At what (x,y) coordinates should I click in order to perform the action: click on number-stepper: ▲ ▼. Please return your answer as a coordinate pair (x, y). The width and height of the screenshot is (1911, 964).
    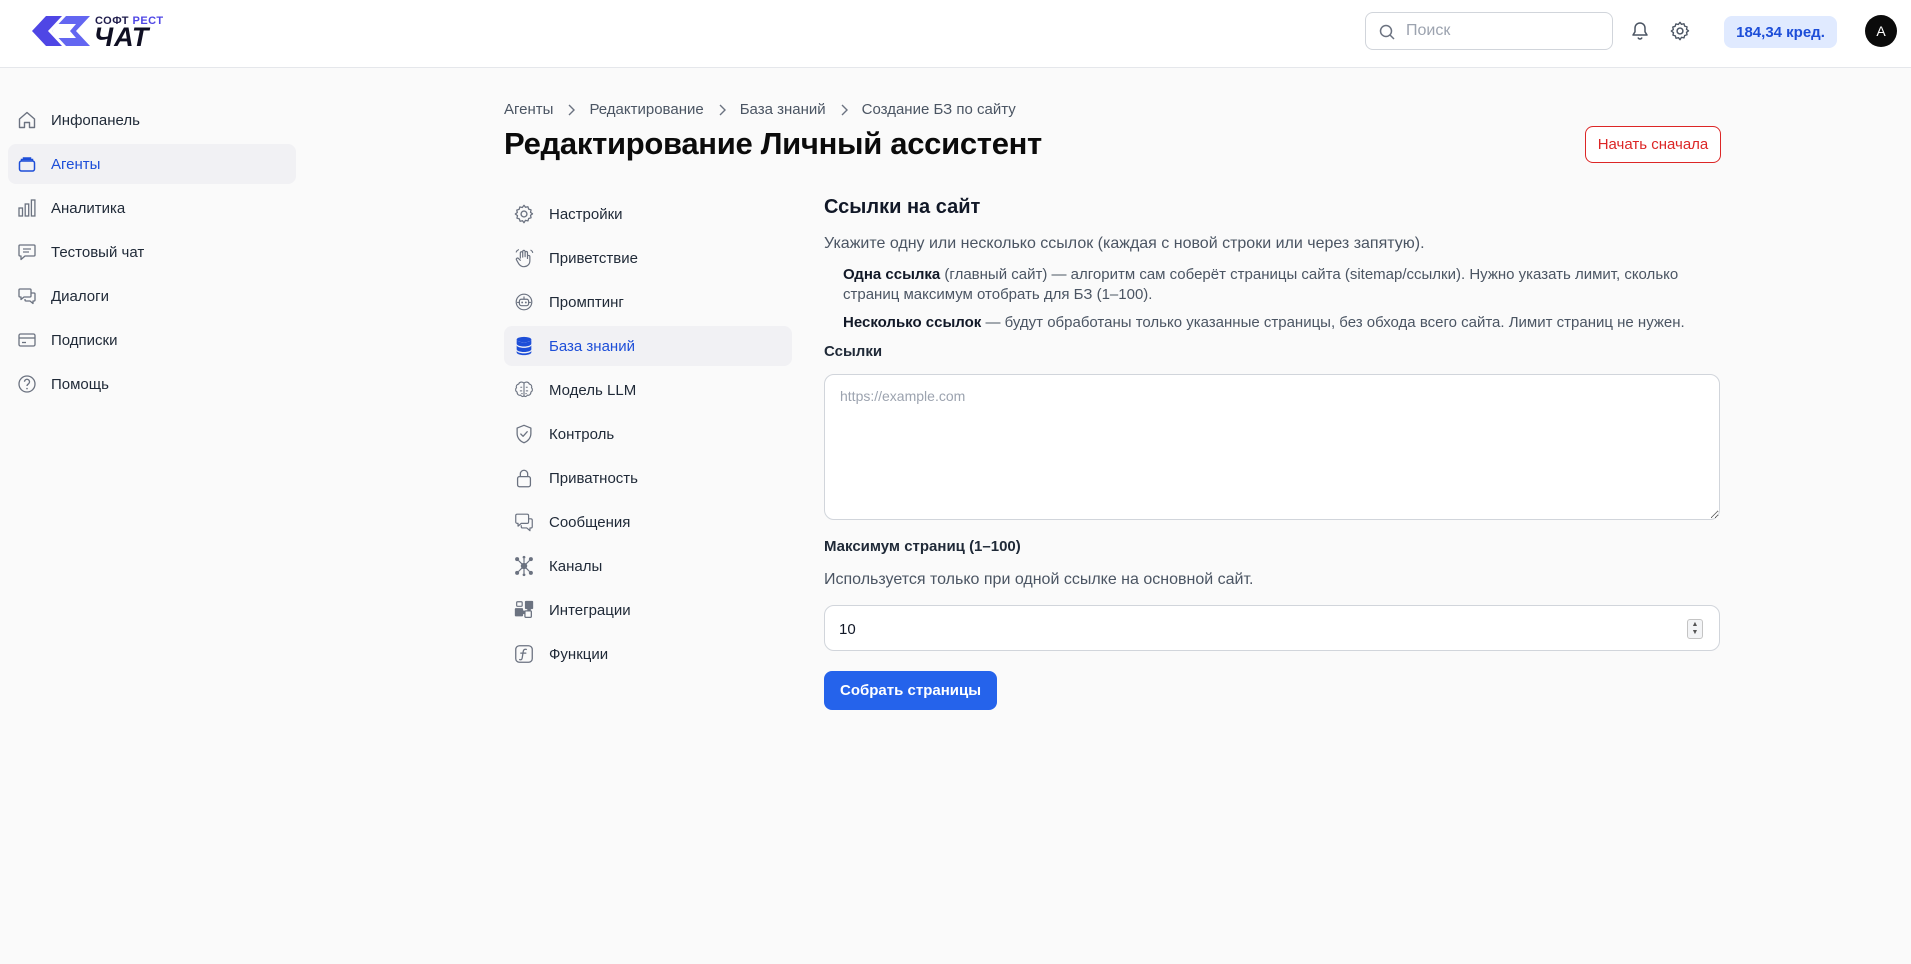
    Looking at the image, I should click on (1695, 629).